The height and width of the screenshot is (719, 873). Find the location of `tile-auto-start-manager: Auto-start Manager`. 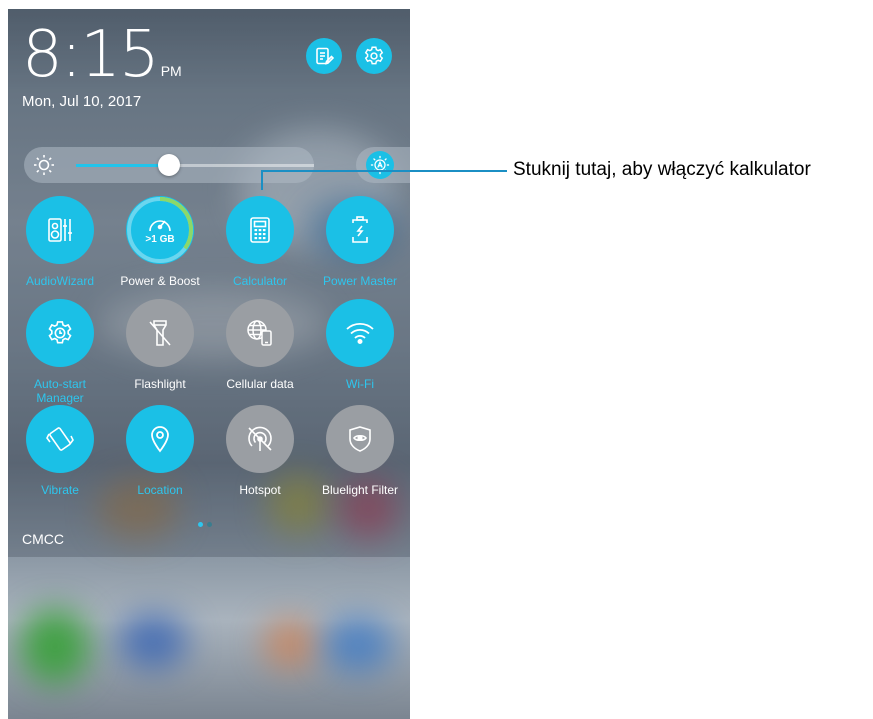

tile-auto-start-manager: Auto-start Manager is located at coordinates (60, 352).